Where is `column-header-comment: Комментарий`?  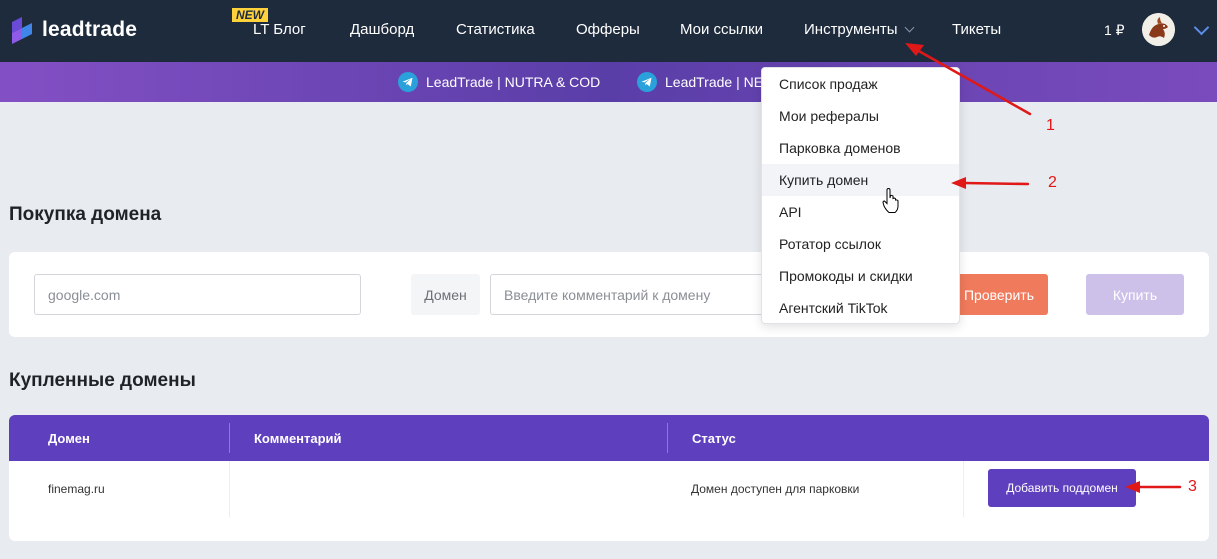
column-header-comment: Комментарий is located at coordinates (298, 438).